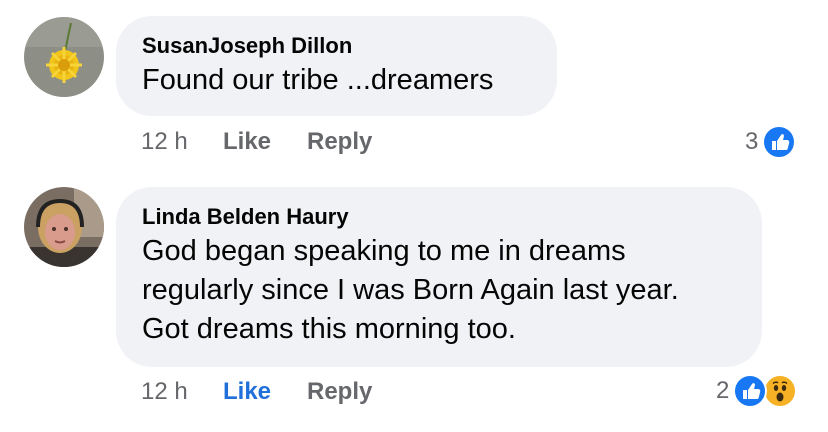 The width and height of the screenshot is (828, 432). What do you see at coordinates (440, 217) in the screenshot?
I see `comment-author: Linda Belden Haury` at bounding box center [440, 217].